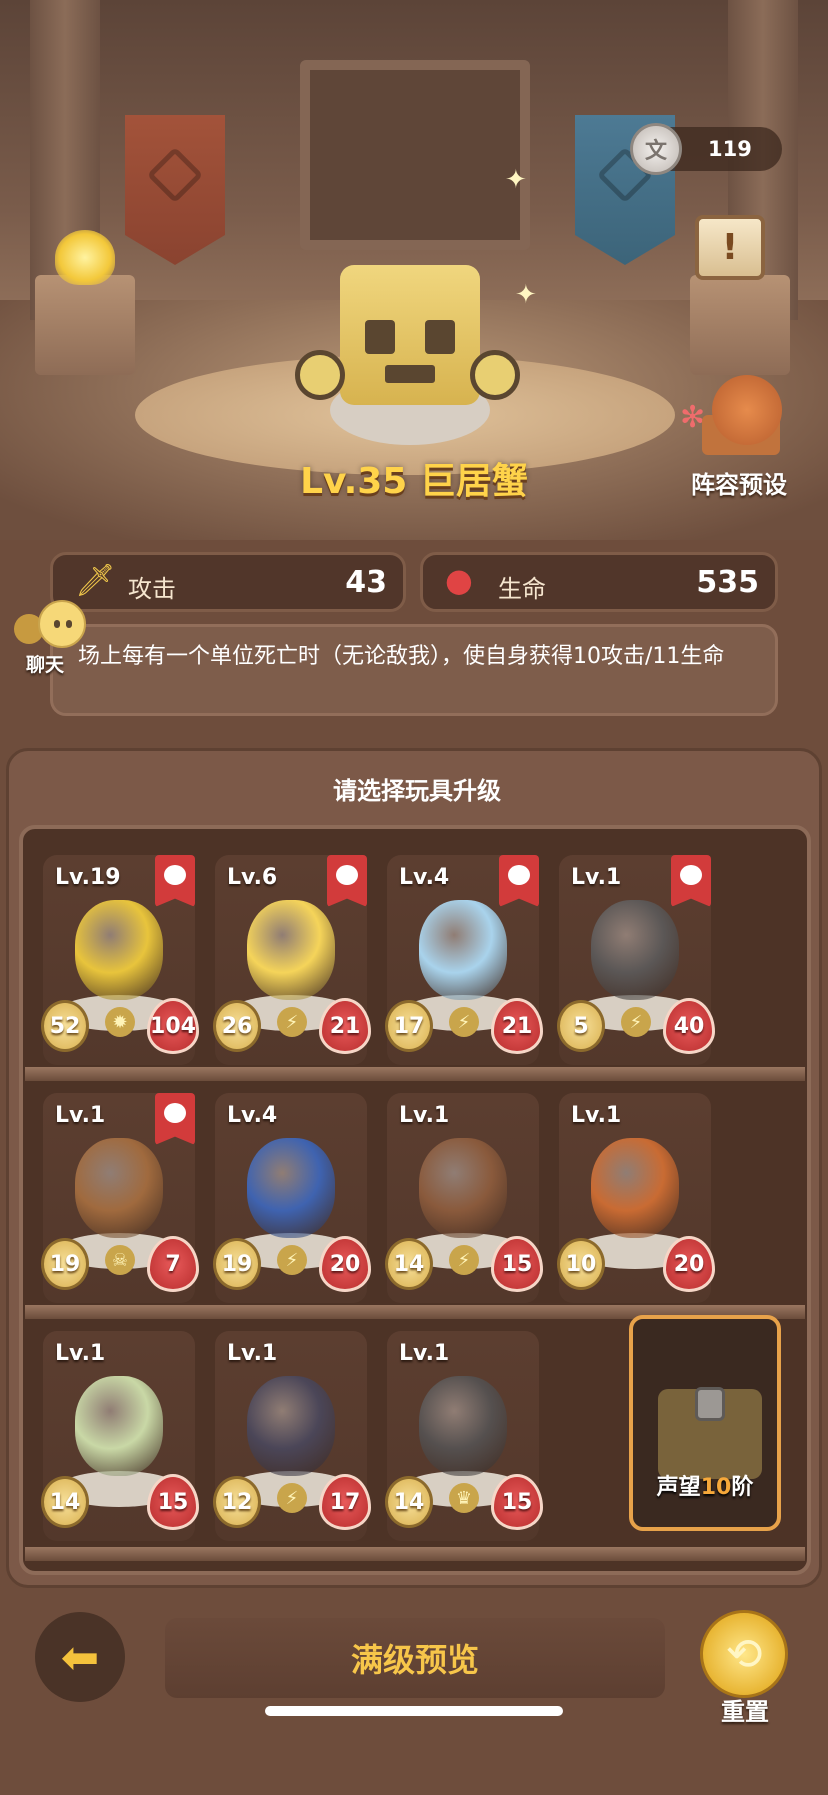 Image resolution: width=828 pixels, height=1795 pixels. Describe the element at coordinates (152, 589) in the screenshot. I see `attack-label: 攻击` at that location.